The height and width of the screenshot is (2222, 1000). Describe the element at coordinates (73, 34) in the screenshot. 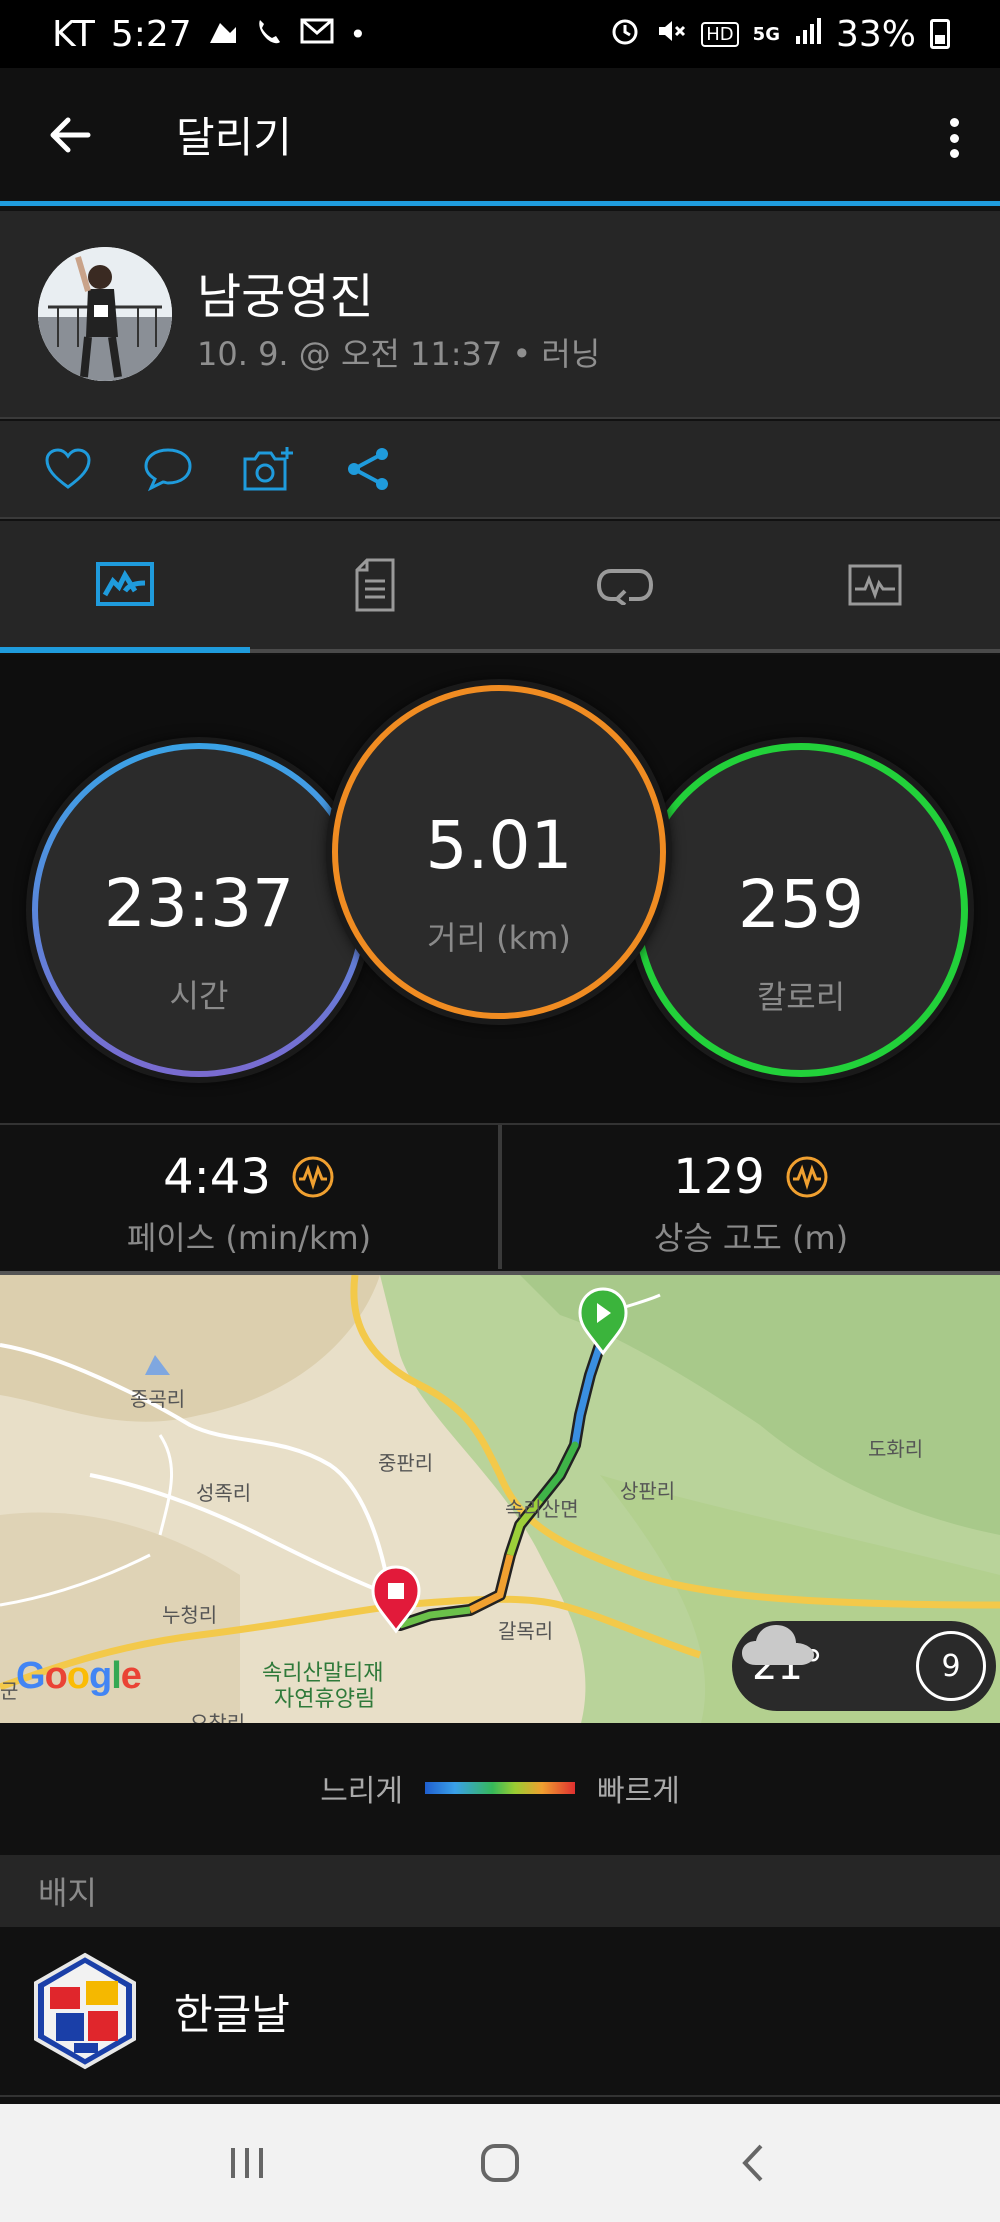

I see `carrier-label: KT` at that location.